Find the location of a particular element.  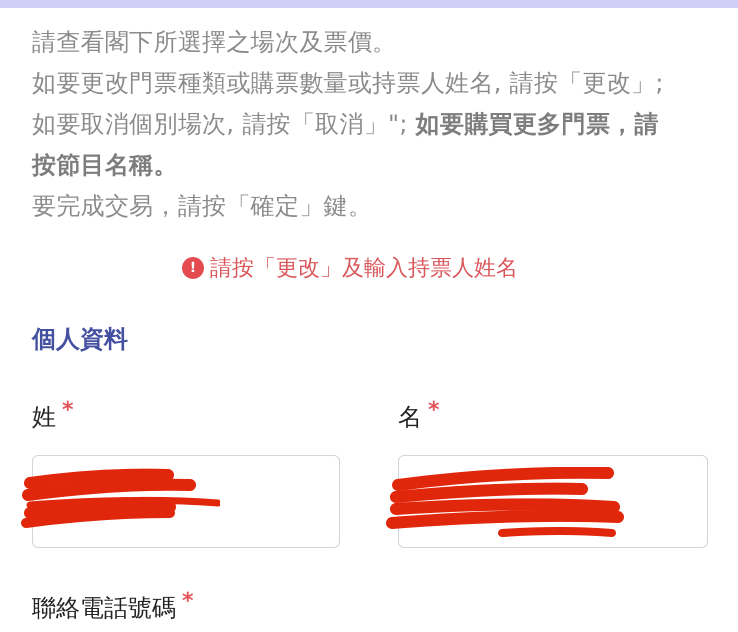

alert-icon: ! is located at coordinates (193, 268).